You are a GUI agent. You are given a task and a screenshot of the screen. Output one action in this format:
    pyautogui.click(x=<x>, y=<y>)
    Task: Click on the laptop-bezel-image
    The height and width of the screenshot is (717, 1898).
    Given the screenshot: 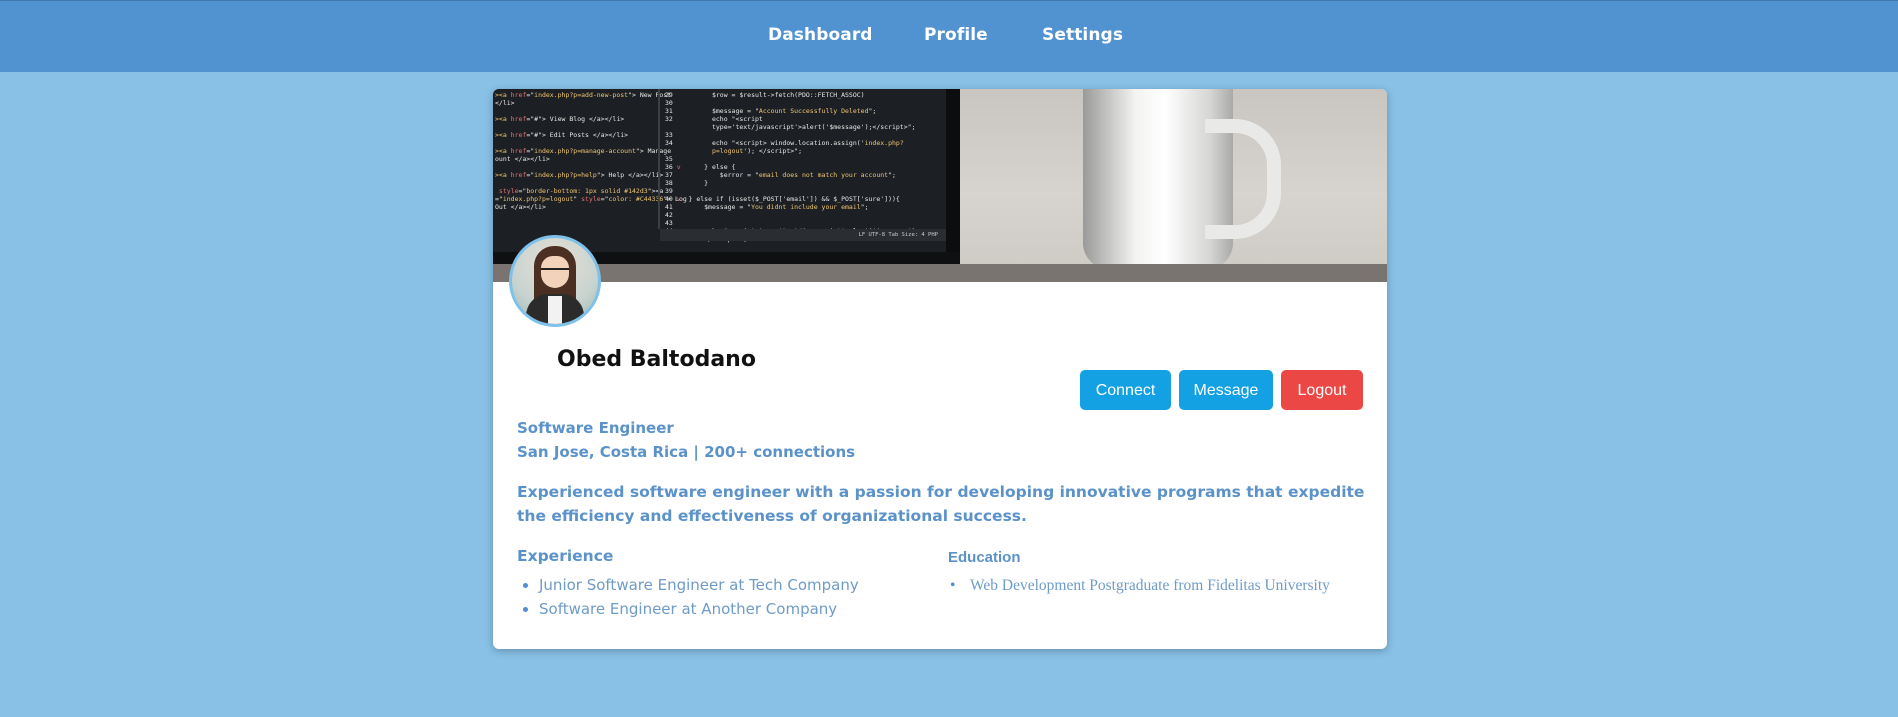 What is the action you would take?
    pyautogui.click(x=953, y=176)
    